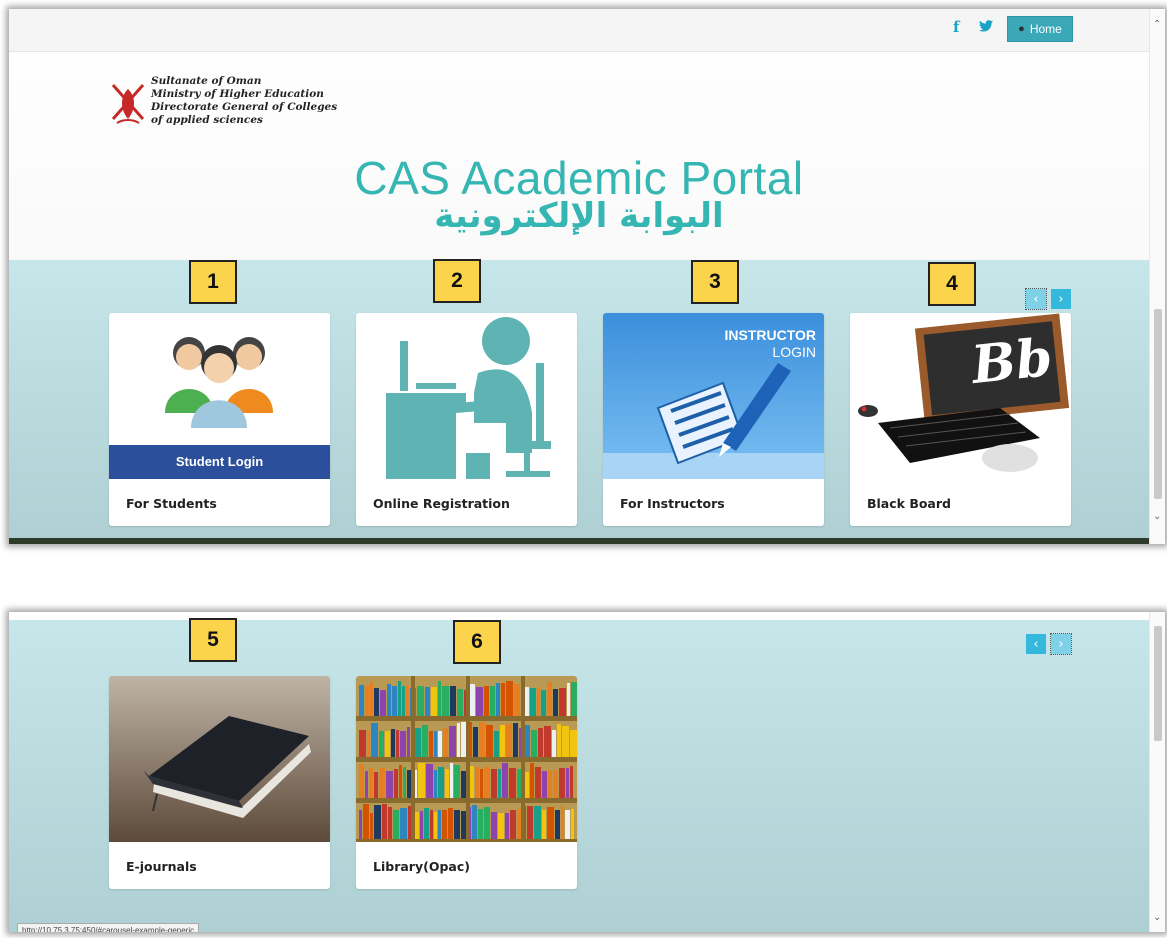  Describe the element at coordinates (1157, 276) in the screenshot. I see `scrollbar: ⌃ ⌄` at that location.